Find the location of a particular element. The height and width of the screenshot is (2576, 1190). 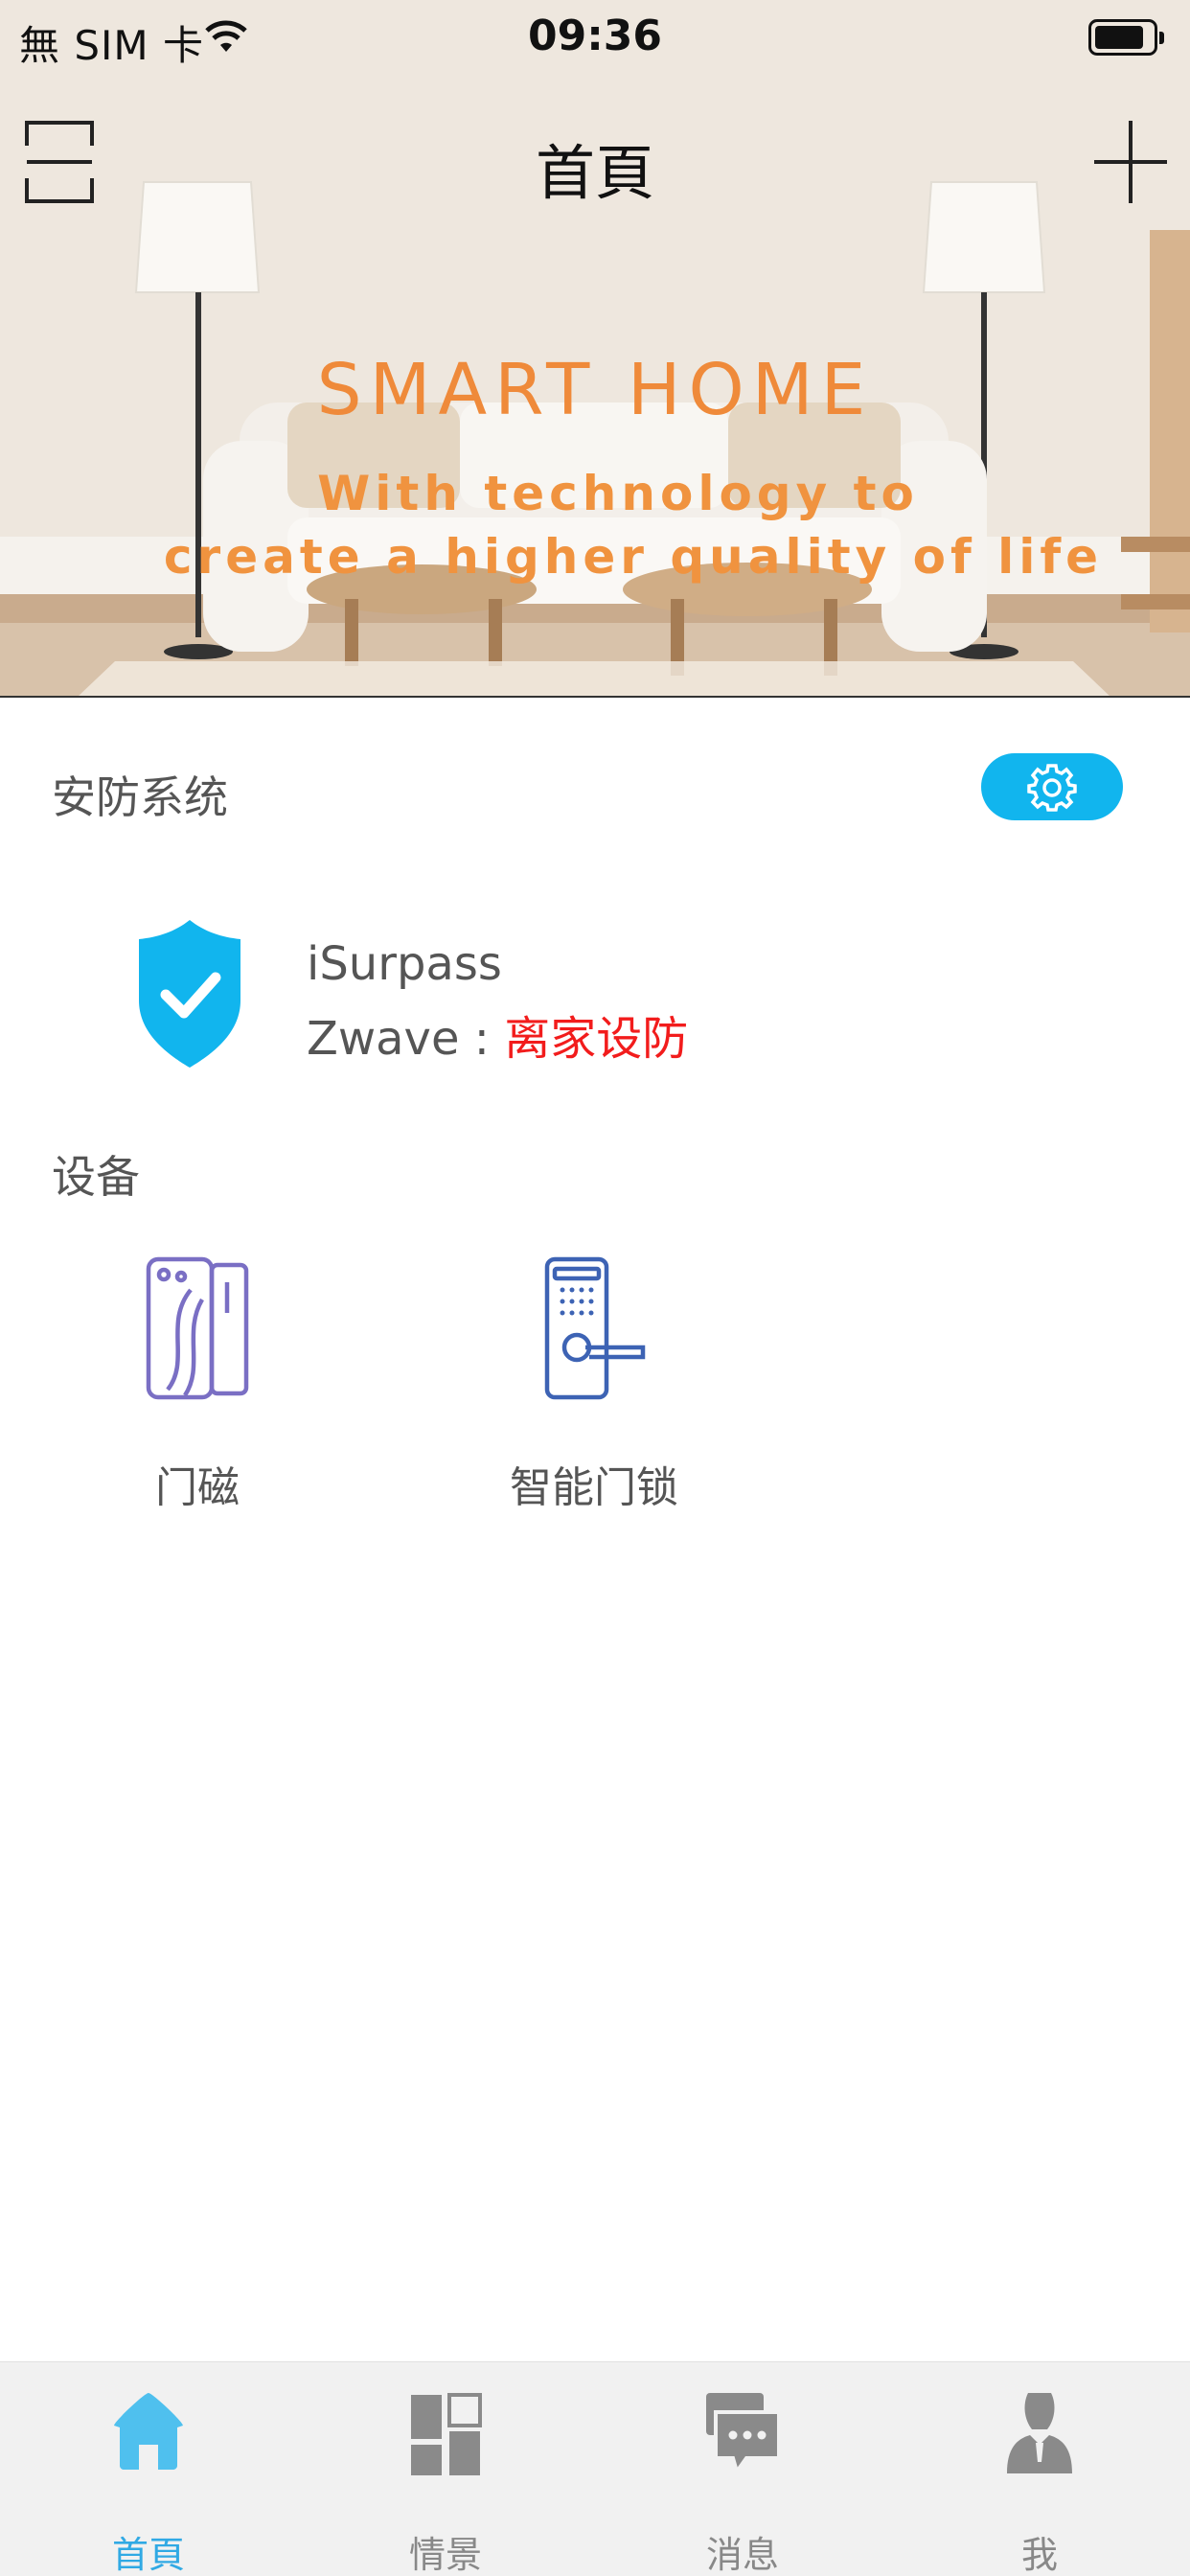

message-icon is located at coordinates (744, 2434).